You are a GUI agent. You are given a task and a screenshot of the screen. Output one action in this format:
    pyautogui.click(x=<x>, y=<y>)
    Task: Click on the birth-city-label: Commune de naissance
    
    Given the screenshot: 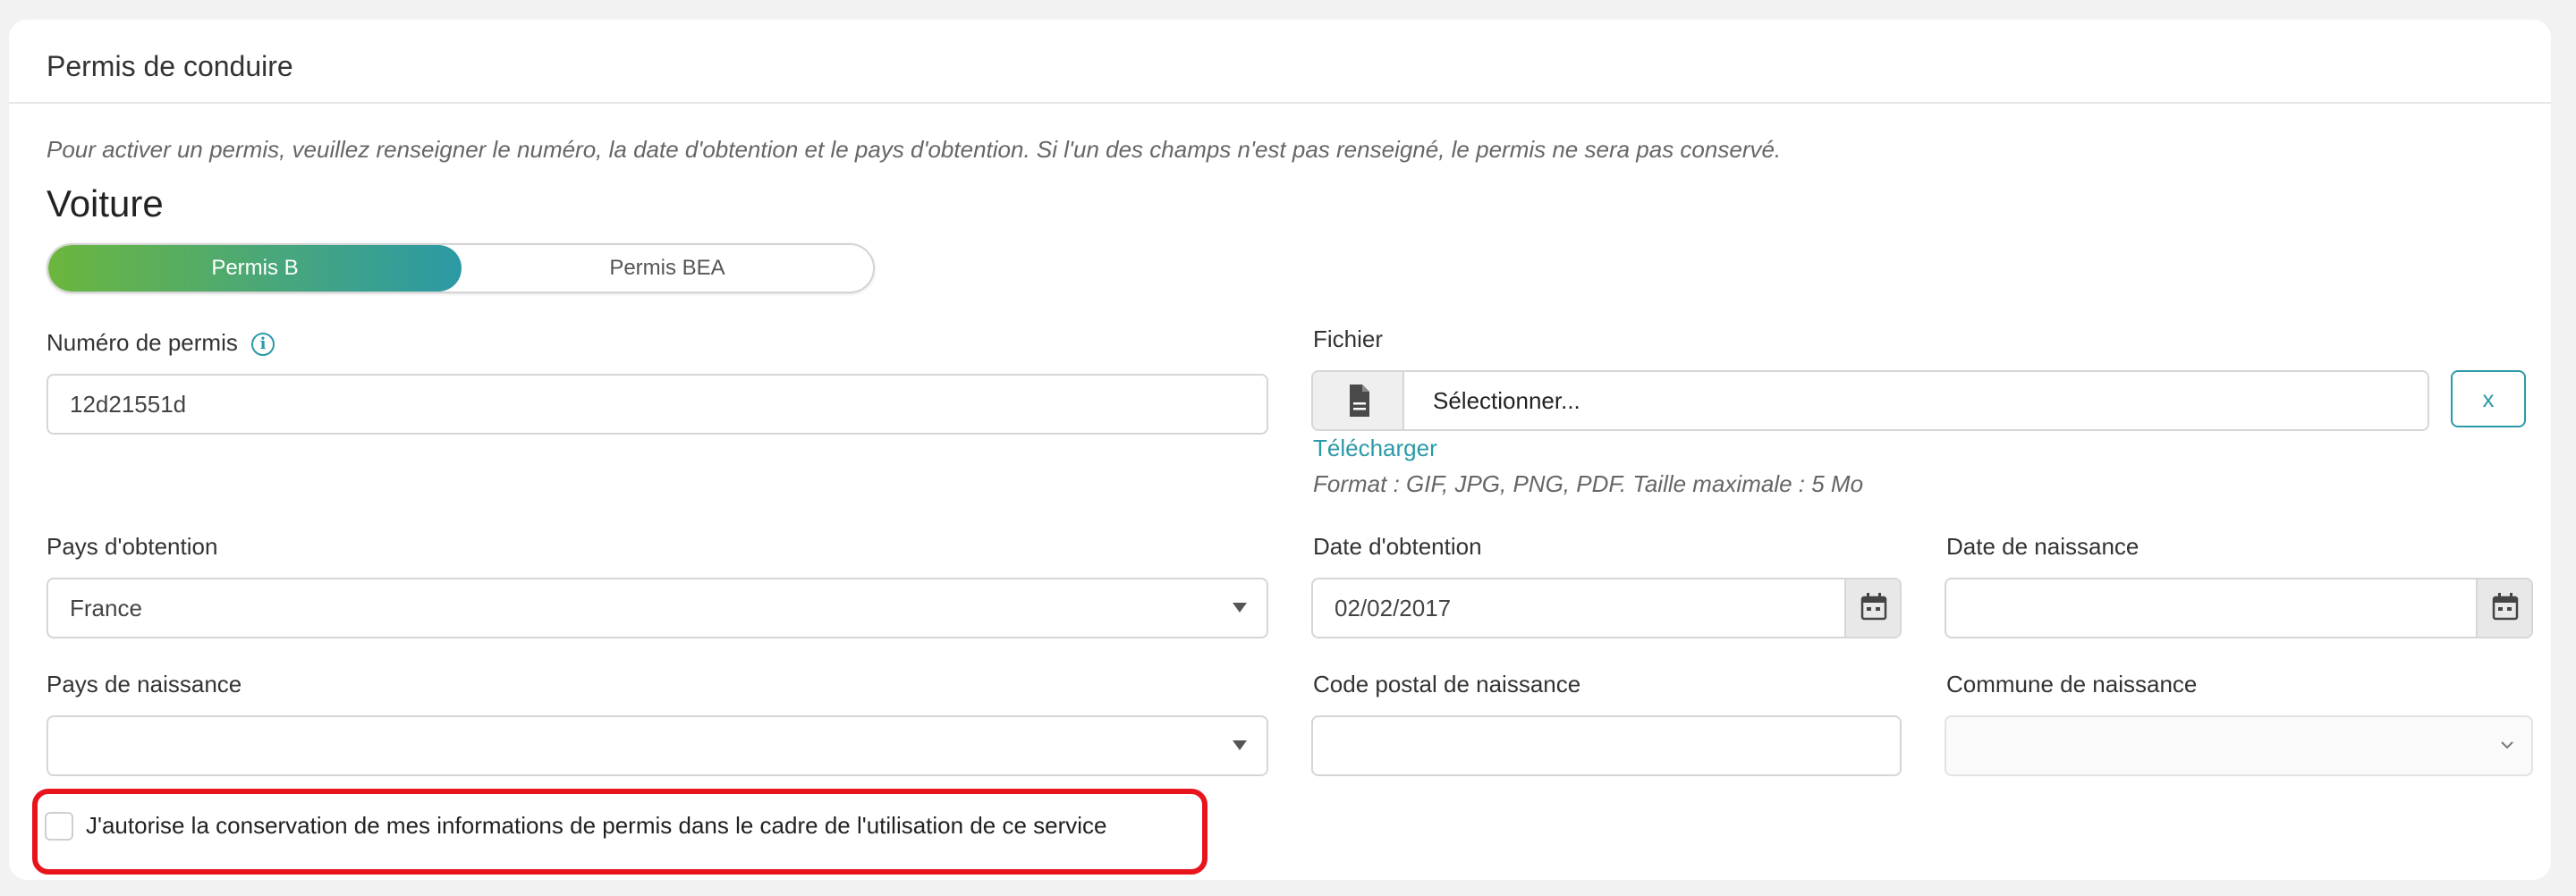 What is the action you would take?
    pyautogui.click(x=2072, y=684)
    